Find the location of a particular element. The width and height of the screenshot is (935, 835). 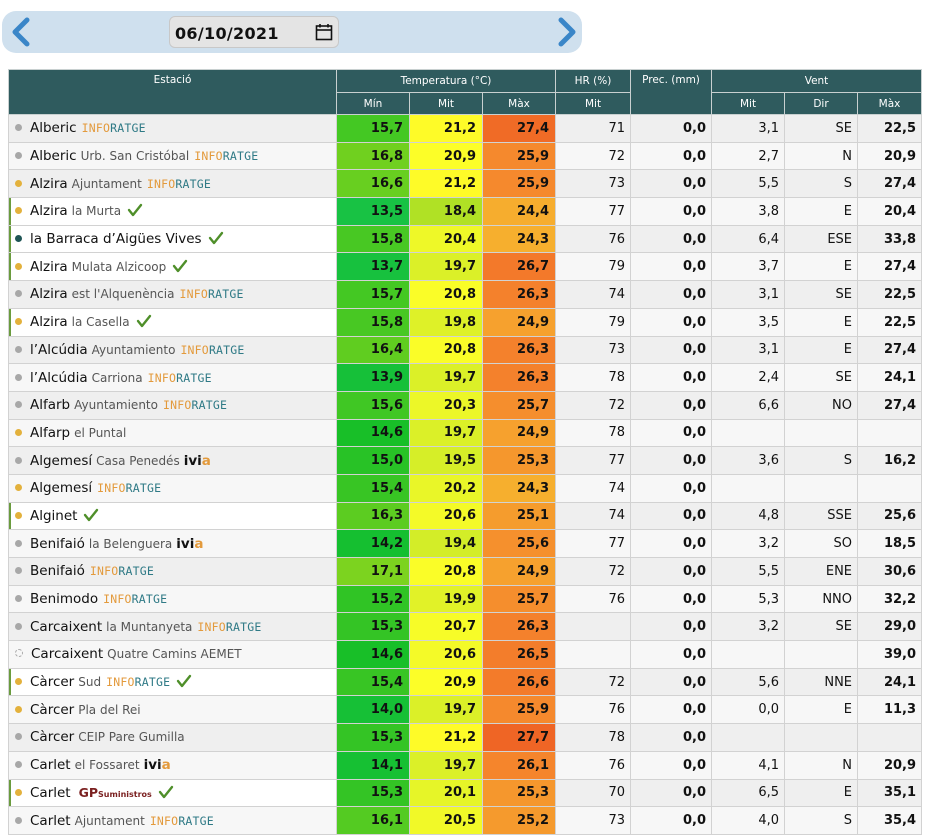

station-cell: Alzira est l'Alquenència INFORATGE is located at coordinates (172, 294).